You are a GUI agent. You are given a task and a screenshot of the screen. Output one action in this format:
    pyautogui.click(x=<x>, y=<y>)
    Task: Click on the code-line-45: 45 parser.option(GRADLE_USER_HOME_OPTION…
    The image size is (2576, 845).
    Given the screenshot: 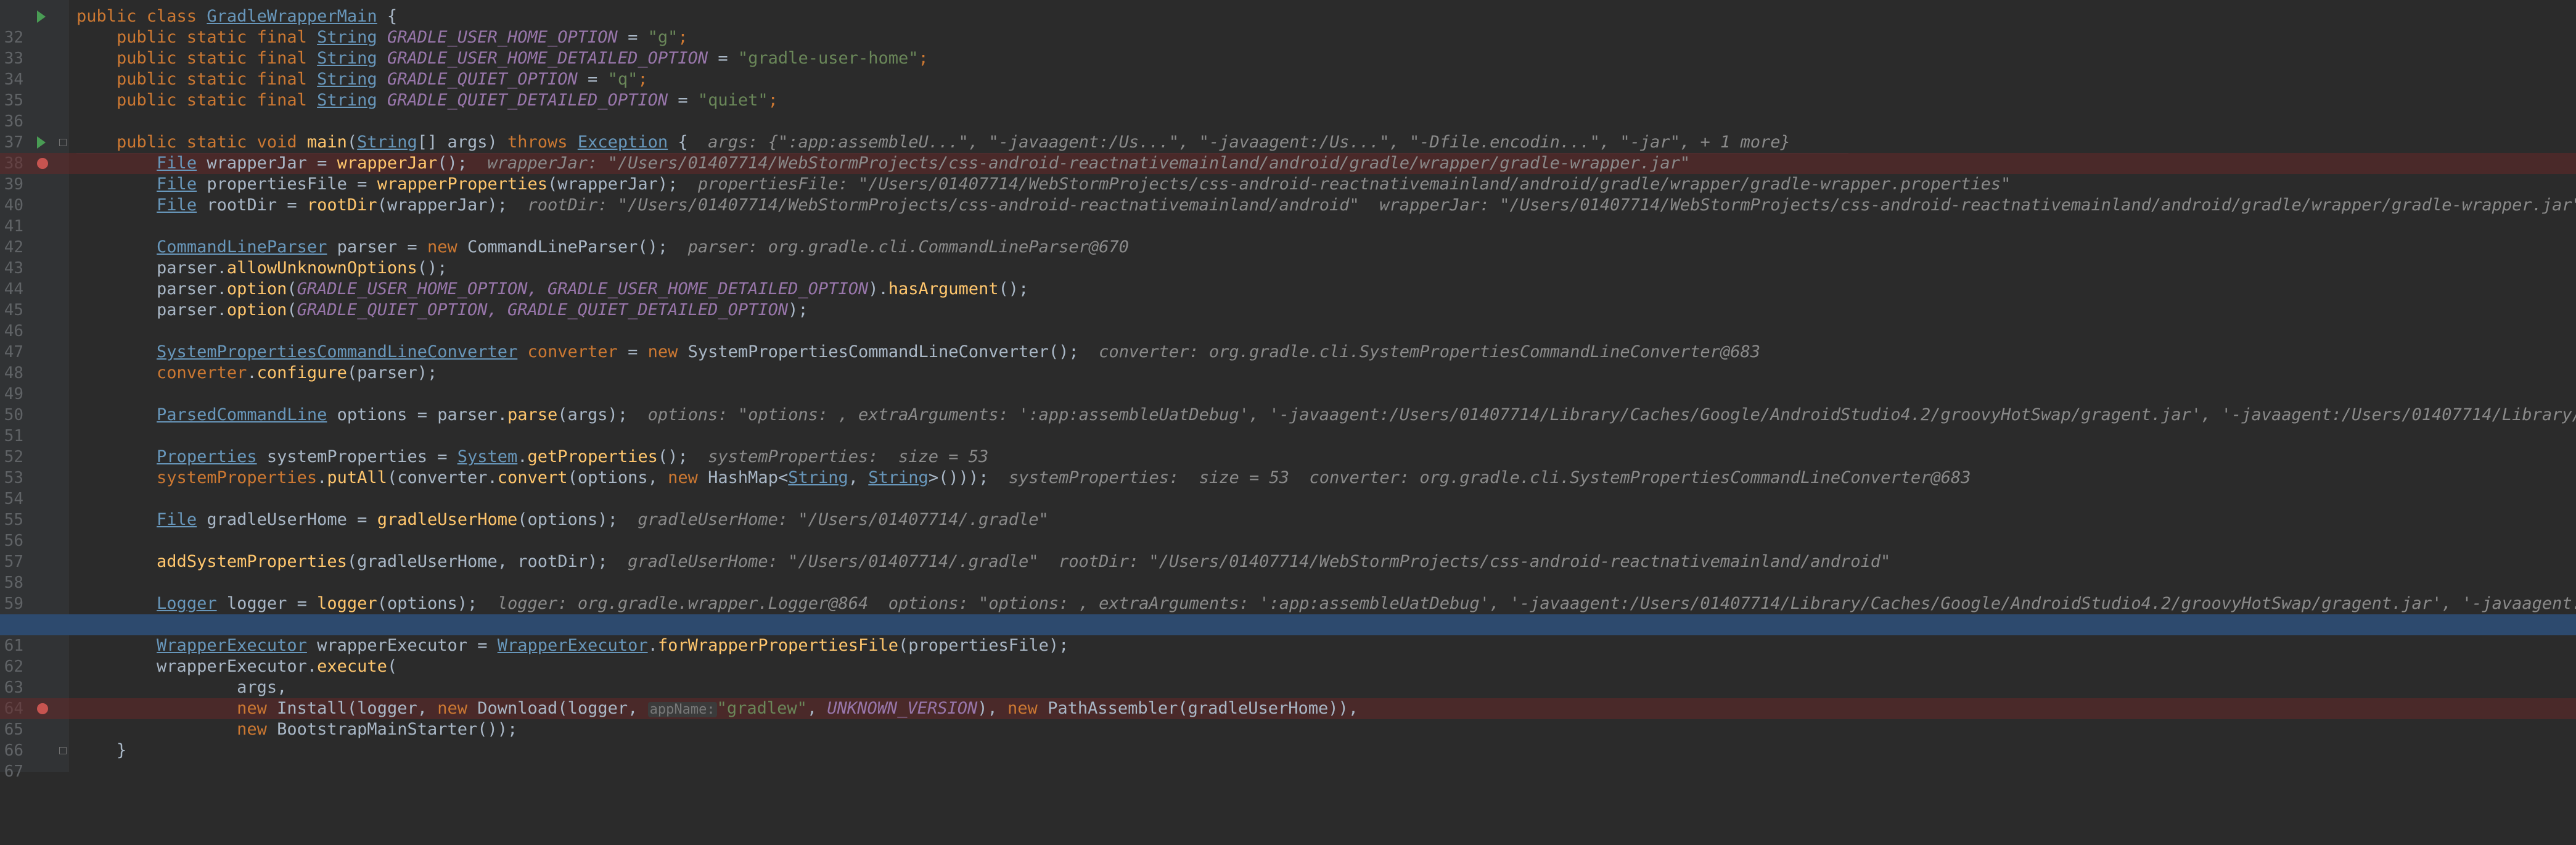 What is the action you would take?
    pyautogui.click(x=1288, y=299)
    